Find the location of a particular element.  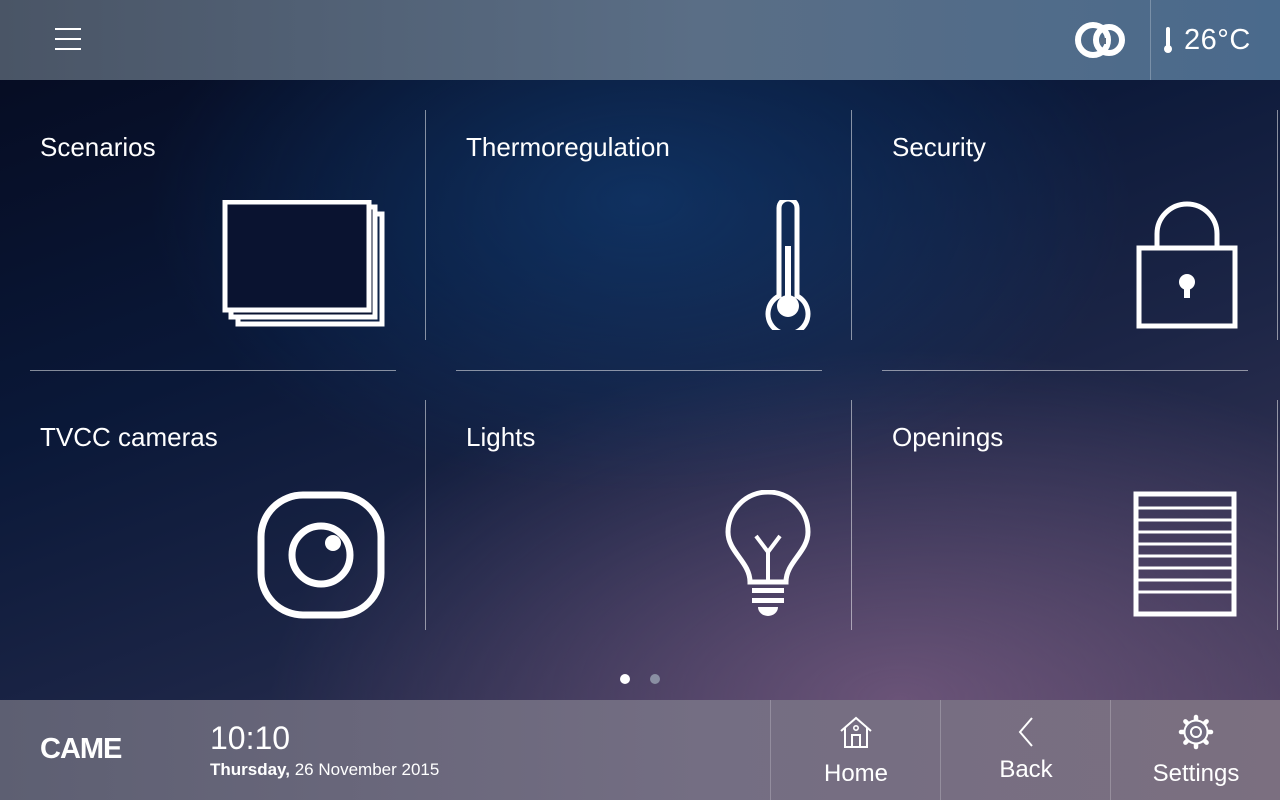

tile-security: Security is located at coordinates (1065, 225).